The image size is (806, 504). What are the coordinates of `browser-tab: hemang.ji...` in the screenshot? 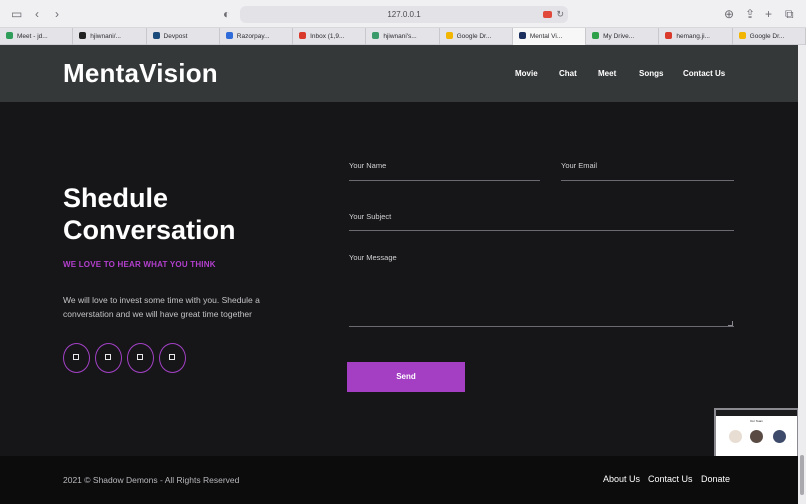 It's located at (696, 36).